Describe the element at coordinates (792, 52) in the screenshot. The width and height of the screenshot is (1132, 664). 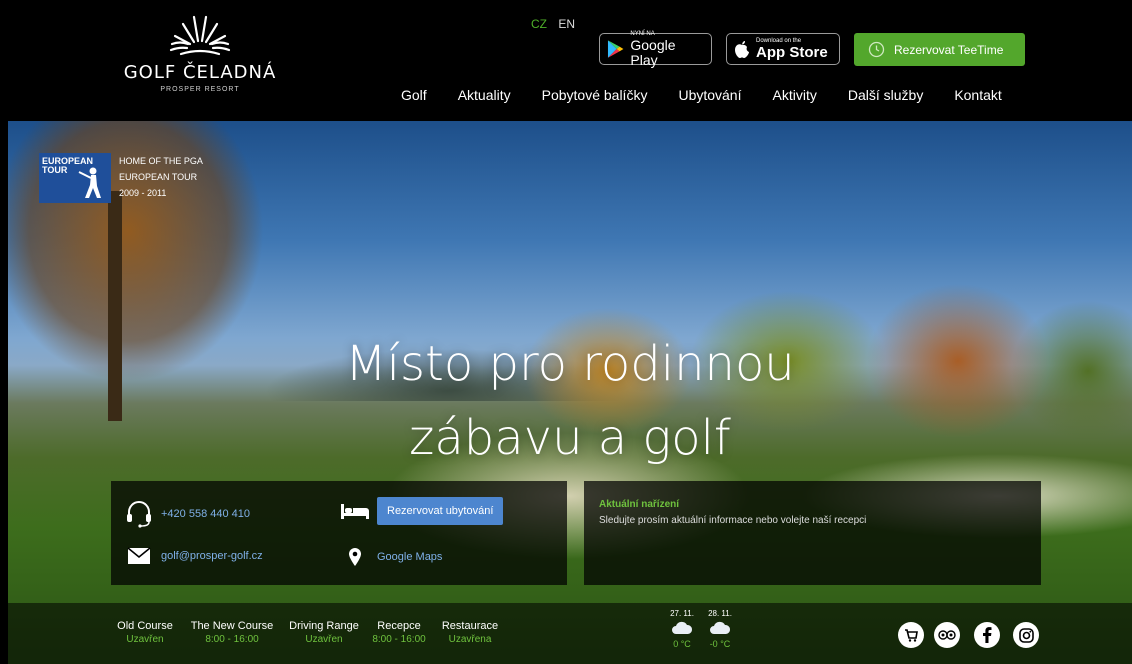
I see `app-store-label: App Store` at that location.